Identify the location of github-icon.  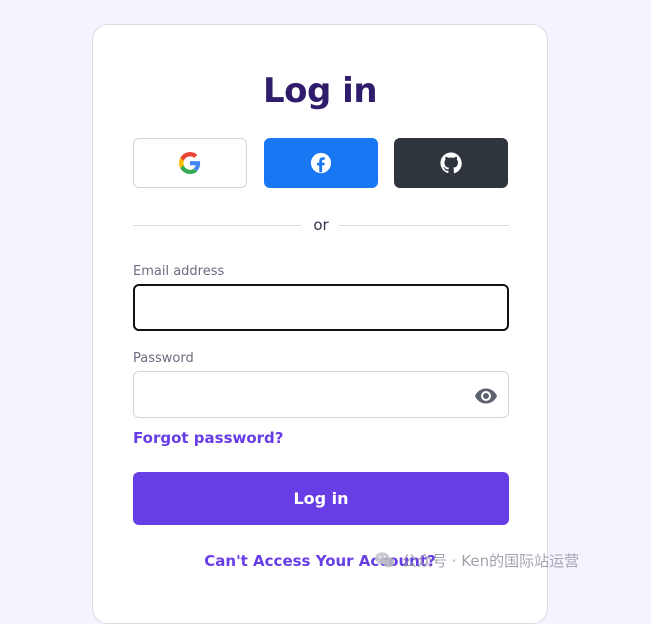
(451, 163).